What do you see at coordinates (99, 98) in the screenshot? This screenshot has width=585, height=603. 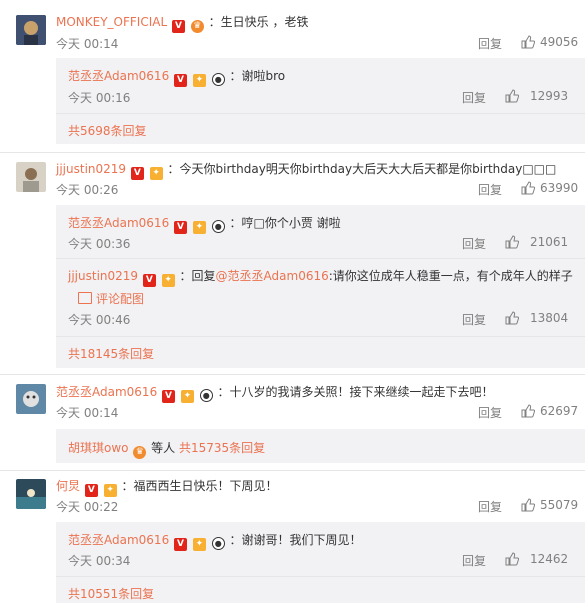 I see `reply-time: 今天 00:16` at bounding box center [99, 98].